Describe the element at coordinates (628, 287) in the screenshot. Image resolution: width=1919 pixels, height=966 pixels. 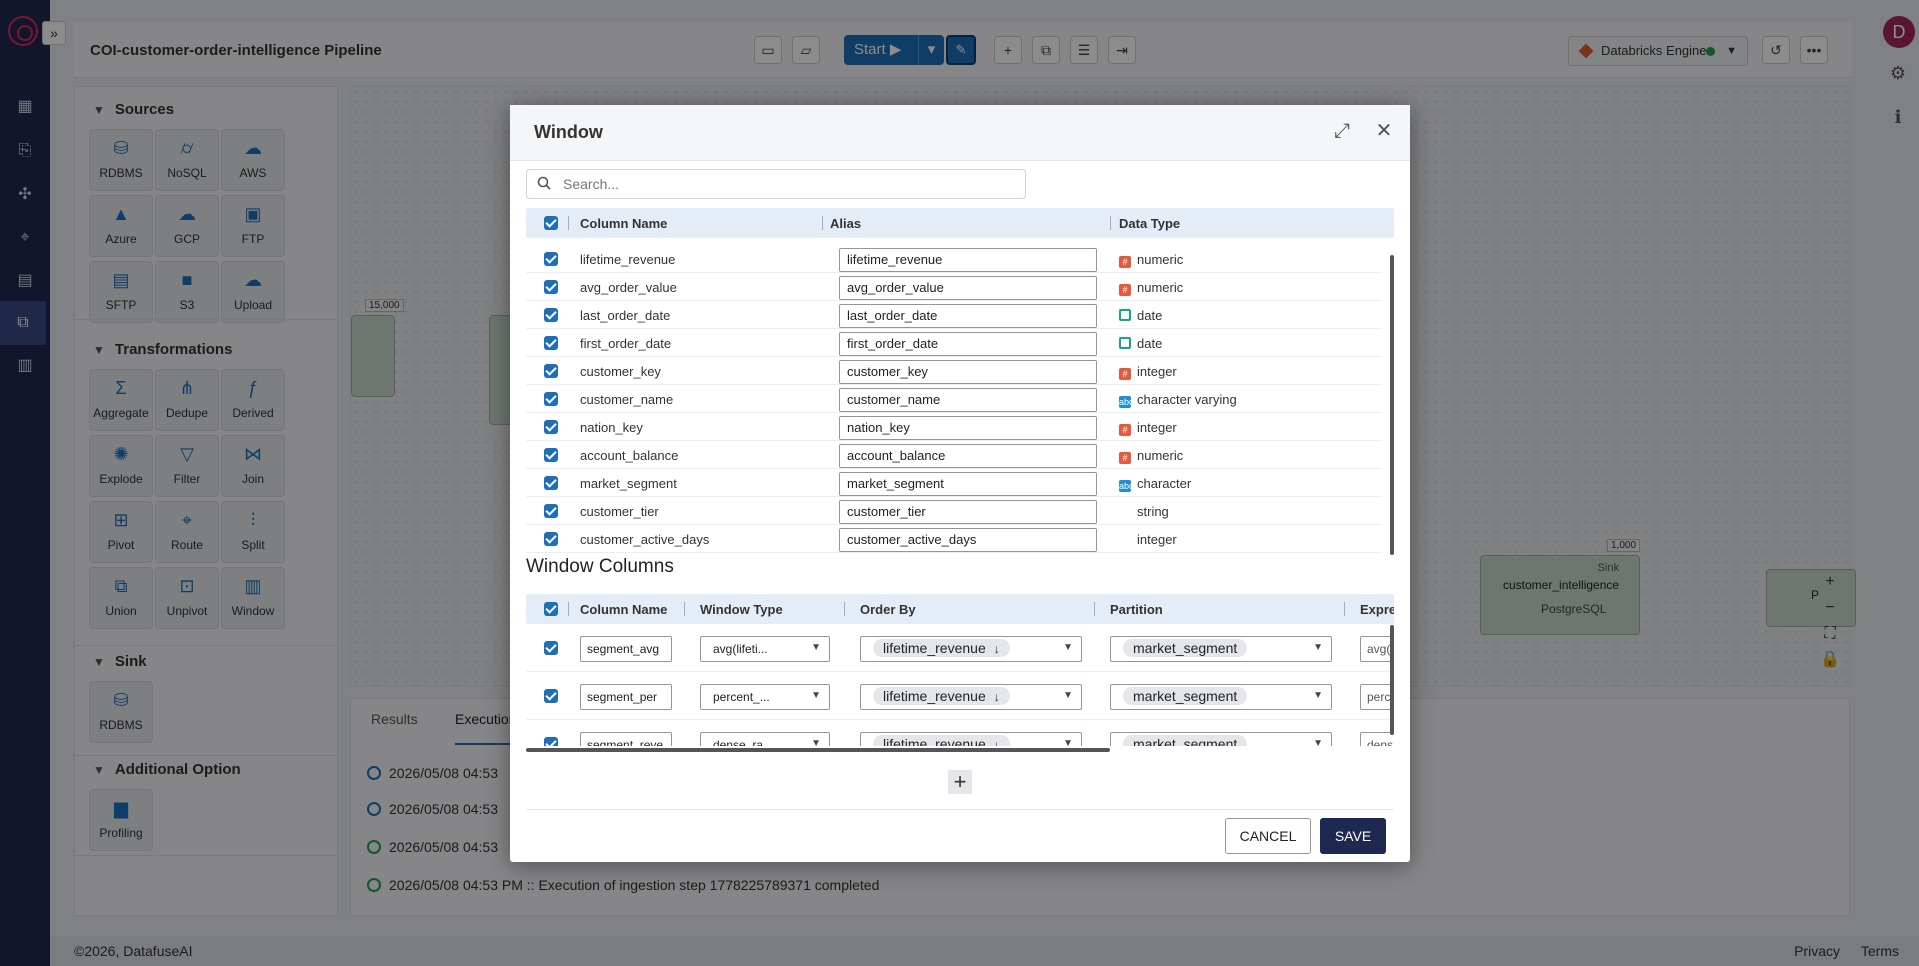
I see `column-name: avg_order_value` at that location.